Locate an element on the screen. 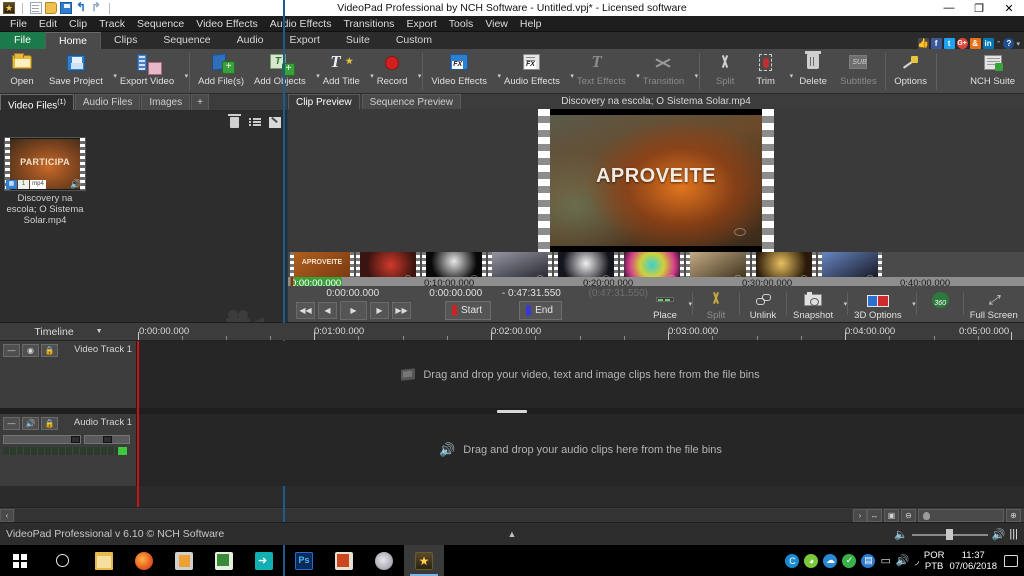 The image size is (1024, 576). clip-filmstrip: APROVEITE is located at coordinates (656, 265).